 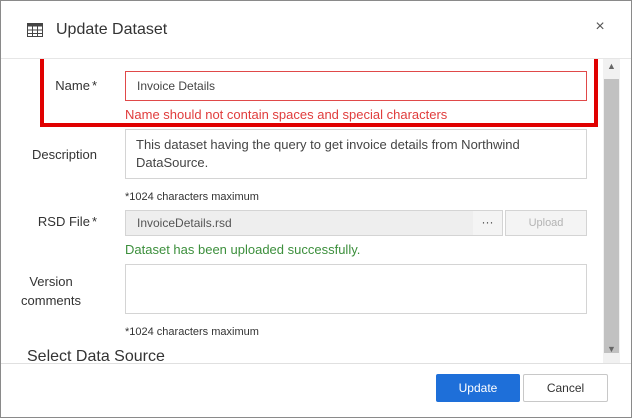 I want to click on vertical-scrollbar: ▲ ▼, so click(x=611, y=211).